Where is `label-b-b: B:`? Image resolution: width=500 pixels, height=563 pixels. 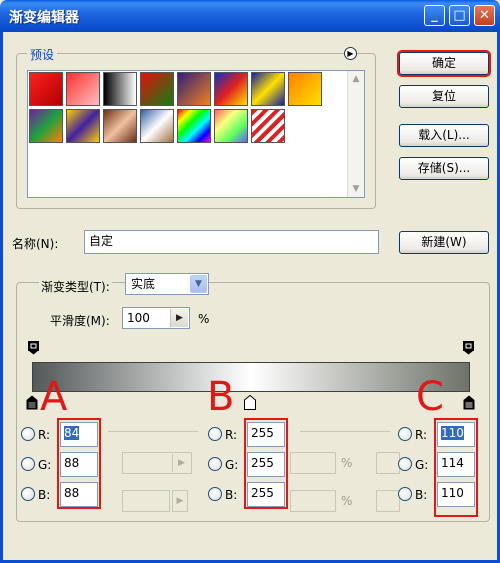 label-b-b: B: is located at coordinates (231, 495).